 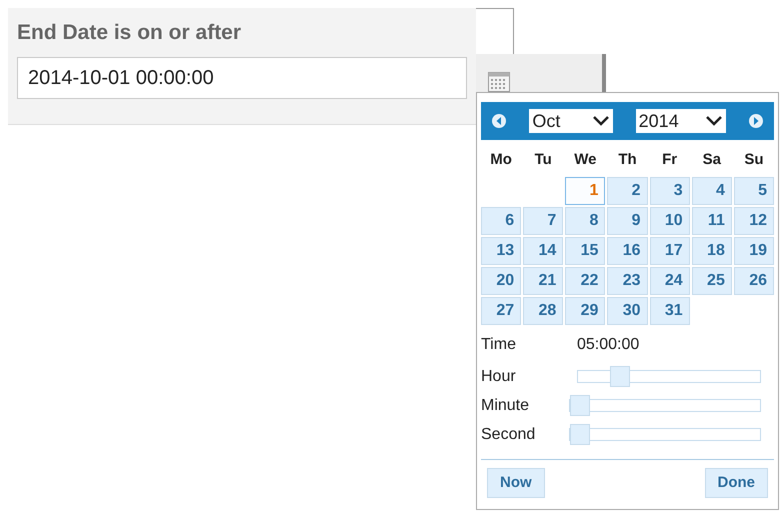 What do you see at coordinates (627, 311) in the screenshot?
I see `day-cell: 30` at bounding box center [627, 311].